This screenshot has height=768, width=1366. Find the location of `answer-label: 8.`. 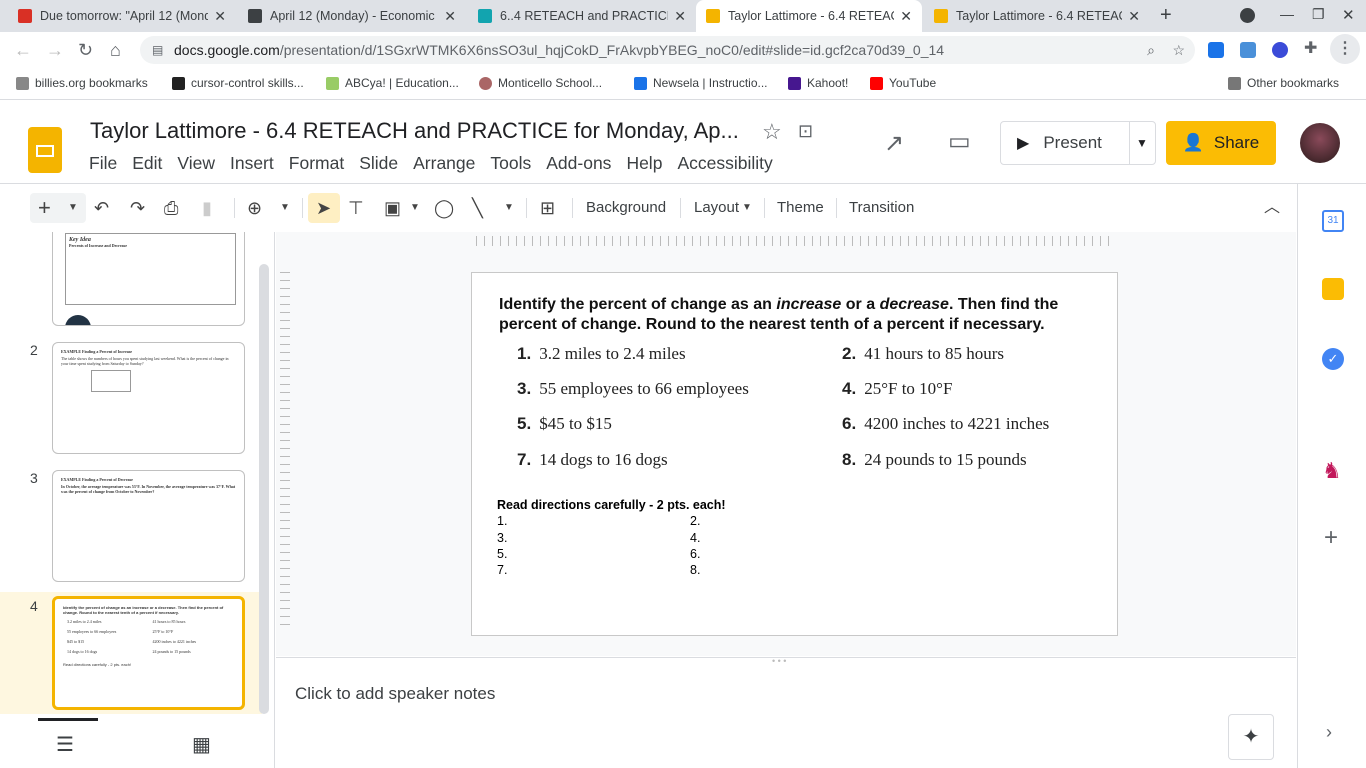

answer-label: 8. is located at coordinates (695, 570).